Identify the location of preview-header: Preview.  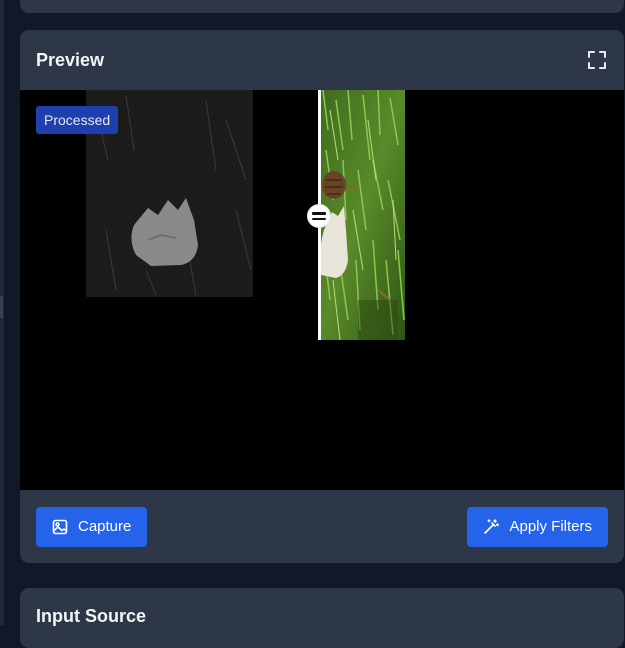
(322, 60).